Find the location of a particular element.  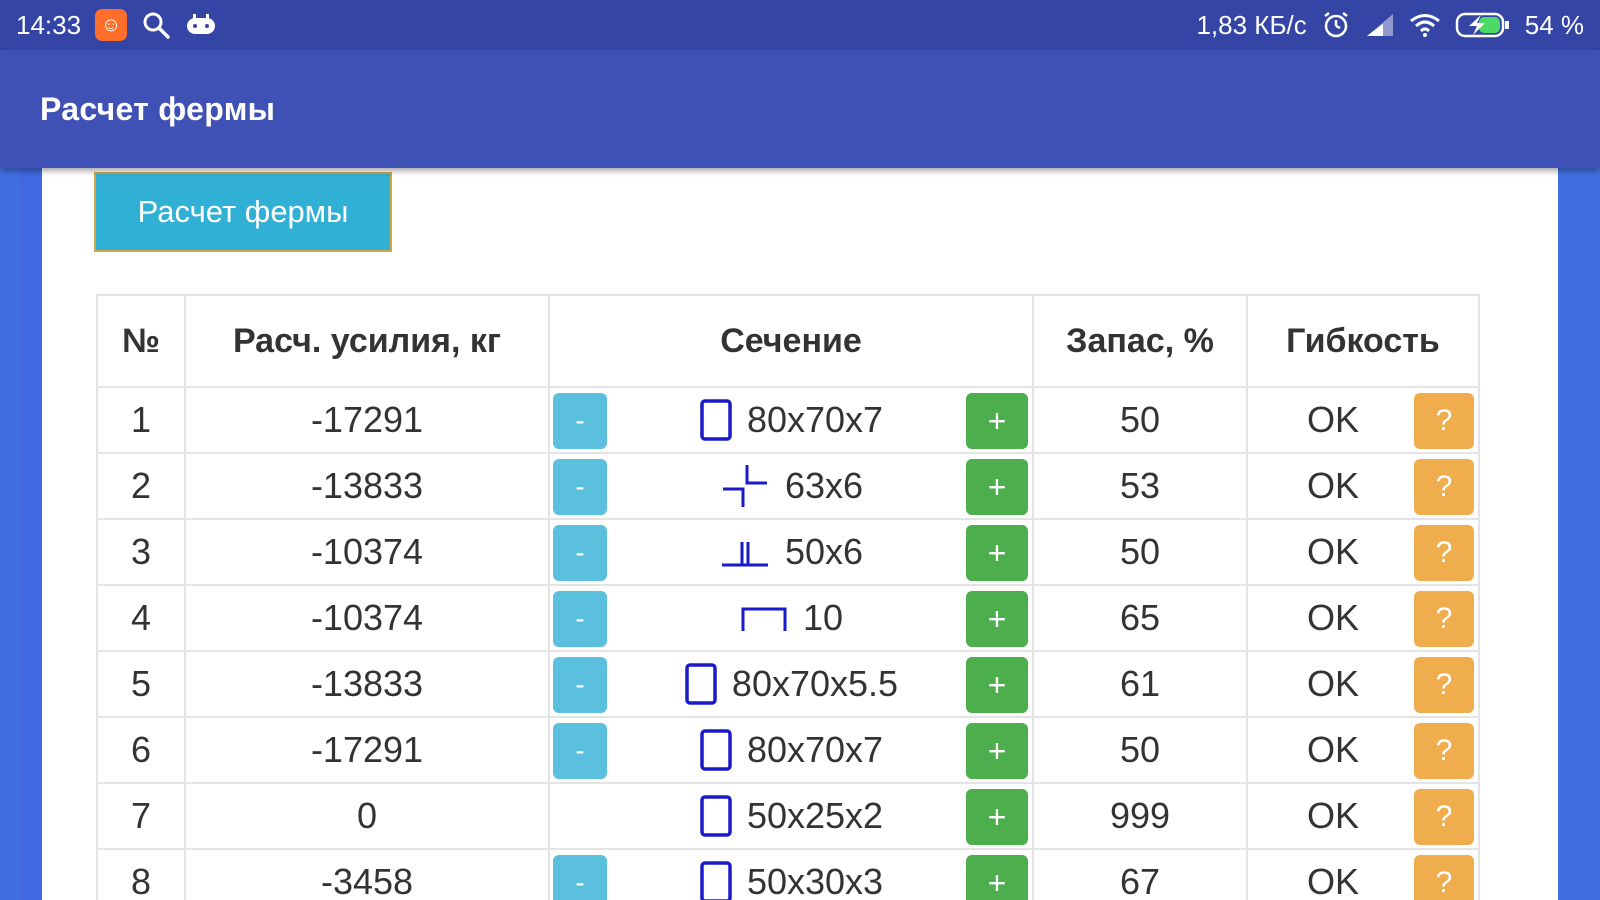

battery-percent: 54 % is located at coordinates (1554, 24).